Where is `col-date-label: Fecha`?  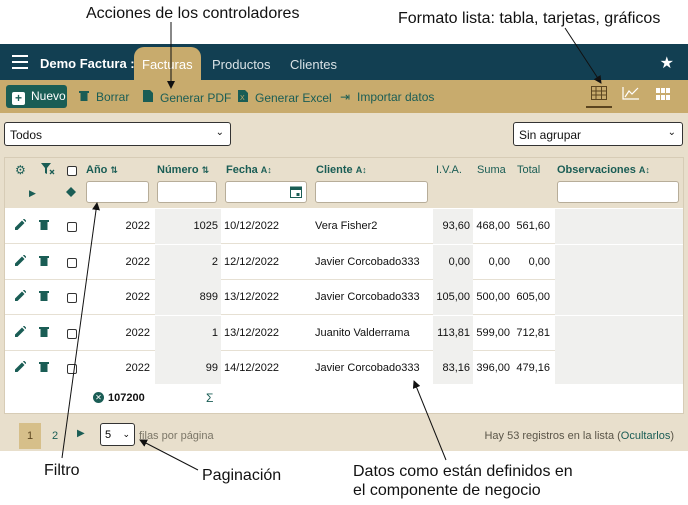
col-date-label: Fecha is located at coordinates (242, 170).